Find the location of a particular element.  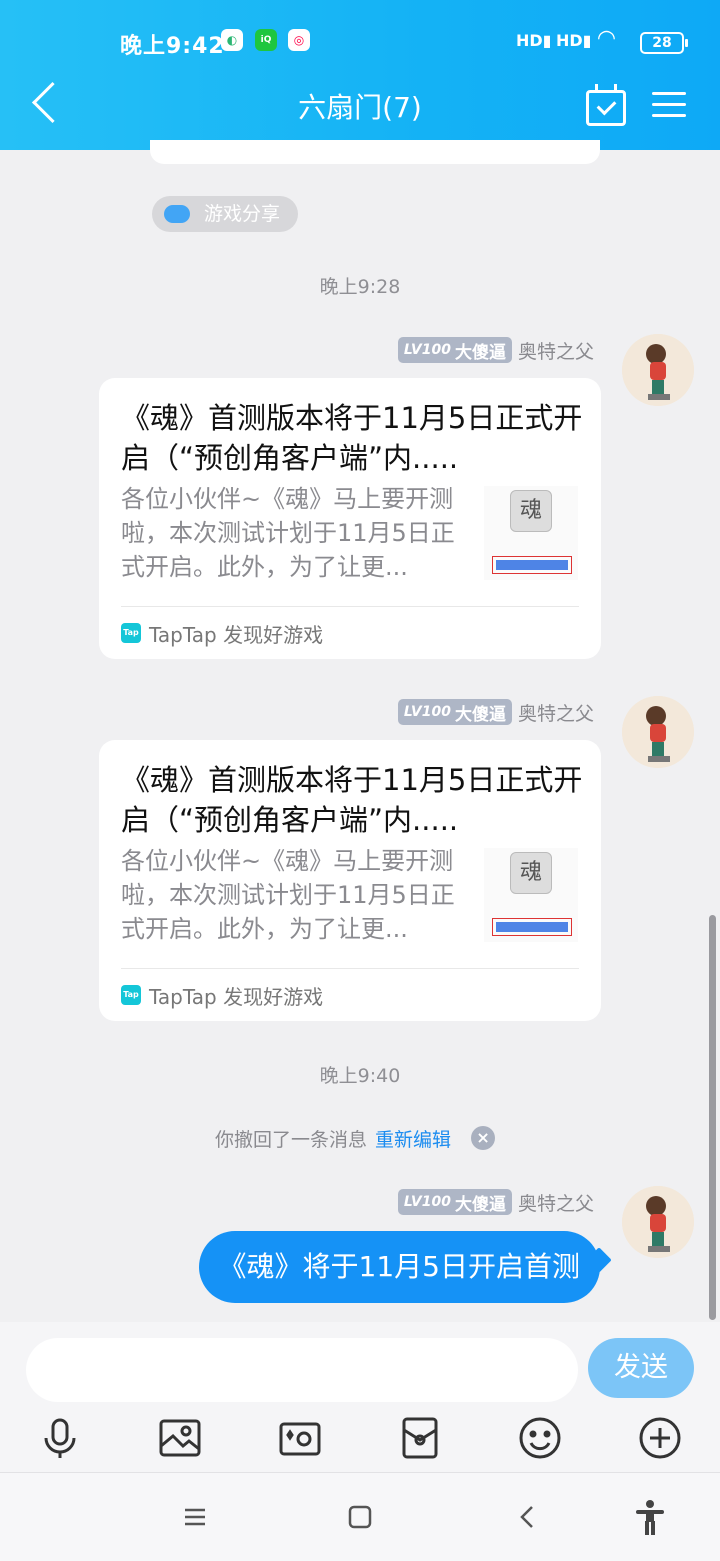

signal-icon: HD▮ is located at coordinates (534, 40).